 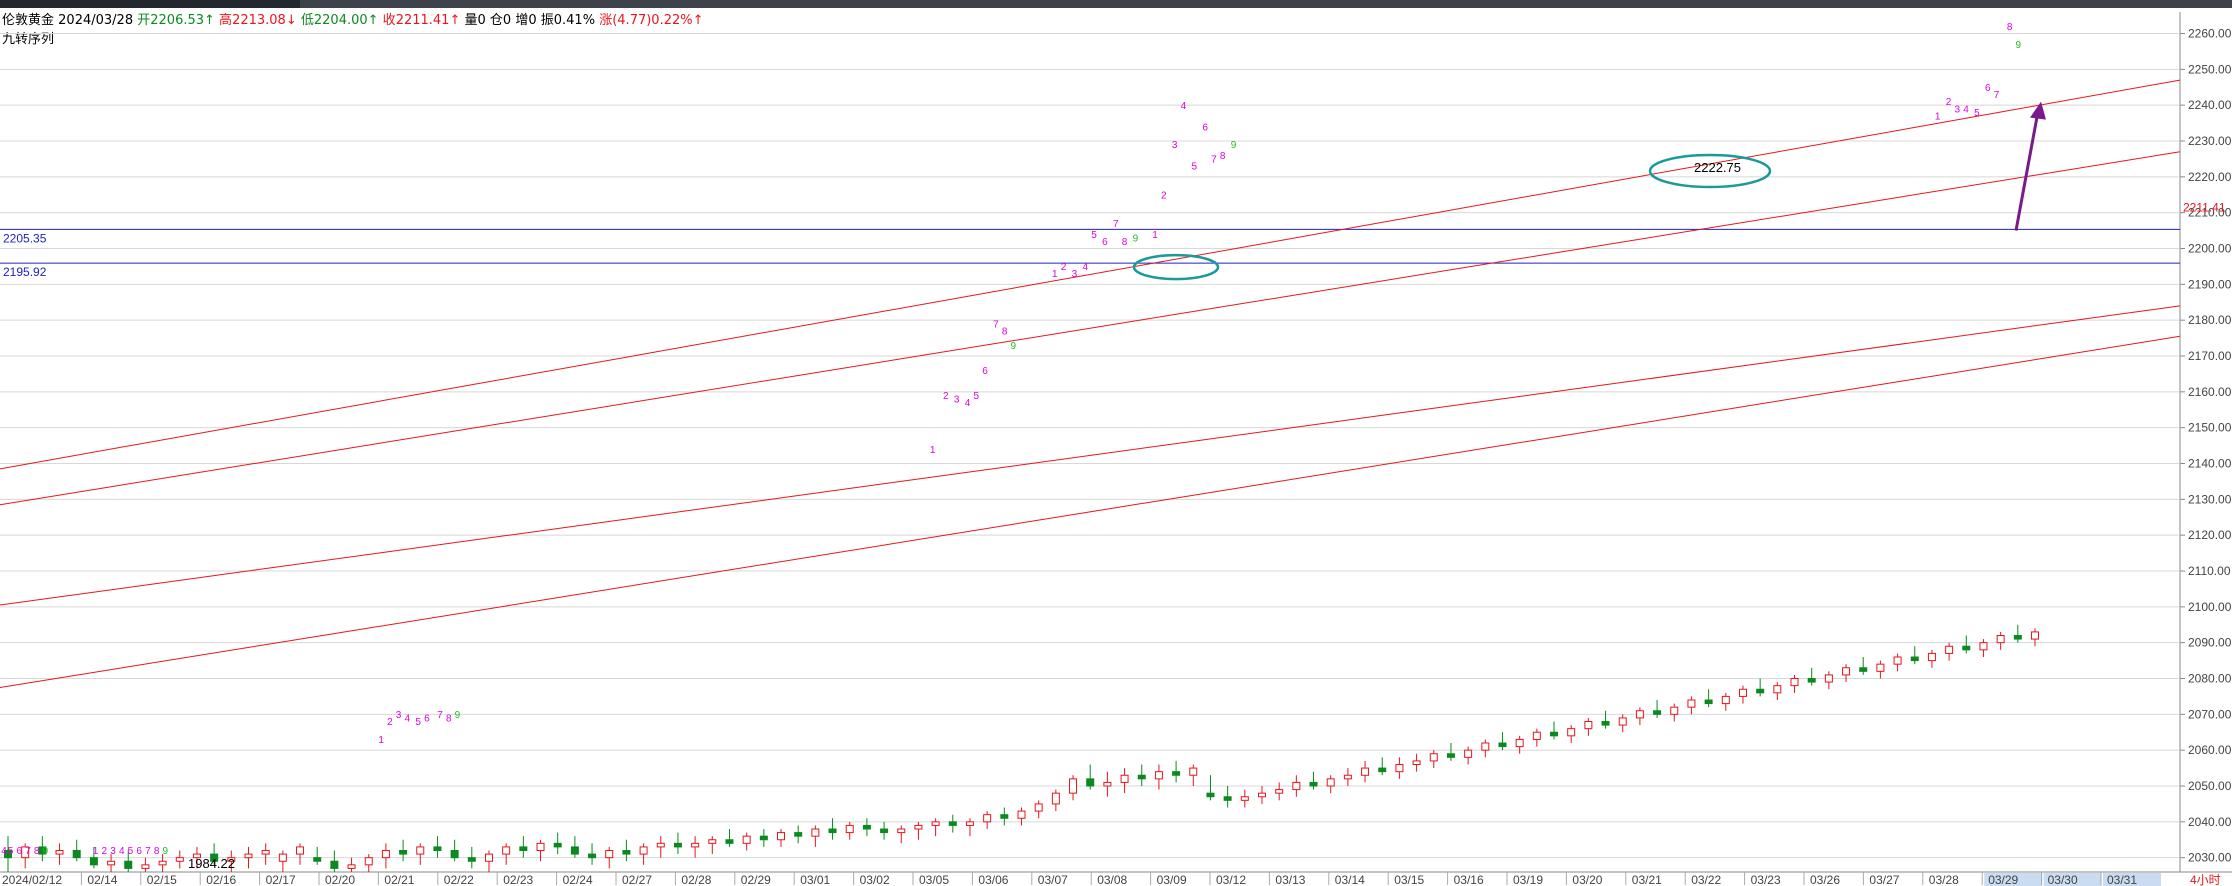 What do you see at coordinates (2210, 786) in the screenshot?
I see `y-tick-label: 2050.00` at bounding box center [2210, 786].